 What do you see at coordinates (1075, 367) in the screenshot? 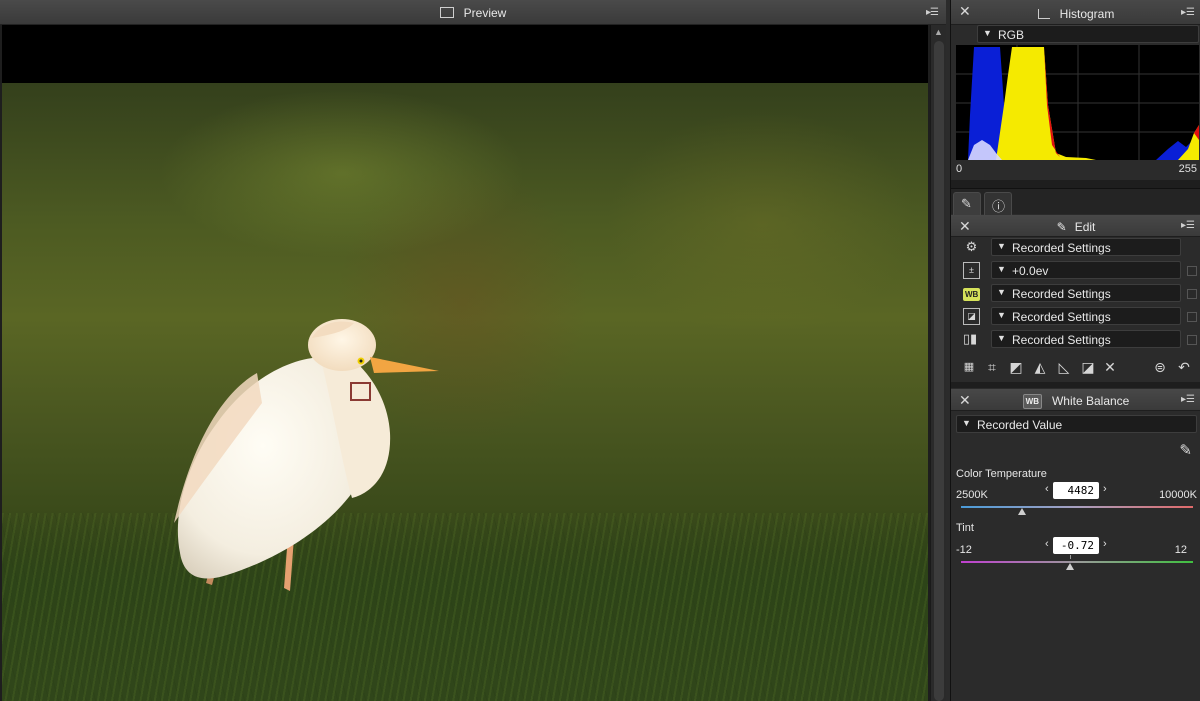
I see `edit-toolbar: ▦ ⌗ ◩ ◭ ◺ ◪ ✕ ⊜ ↶` at bounding box center [1075, 367].